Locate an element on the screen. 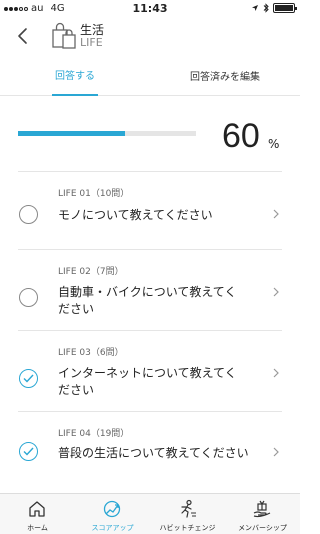 This screenshot has width=320, height=534. item-meta: LIFE 02（7問） is located at coordinates (91, 272).